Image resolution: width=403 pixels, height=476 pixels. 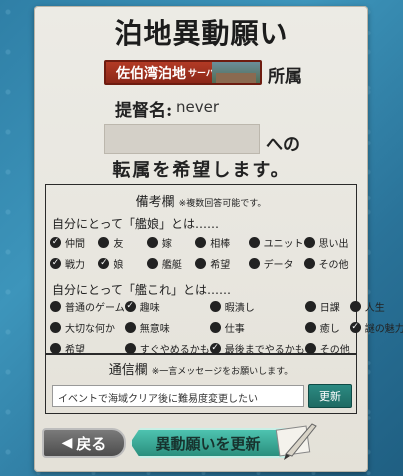 What do you see at coordinates (118, 244) in the screenshot?
I see `q1-option-label: 友` at bounding box center [118, 244].